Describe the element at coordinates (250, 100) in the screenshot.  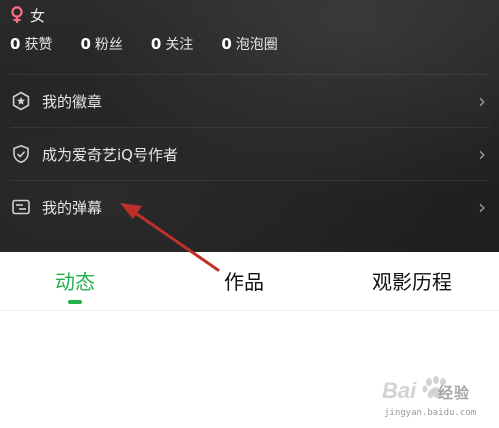
I see `menu-item-badges: 我的徽章 ›` at that location.